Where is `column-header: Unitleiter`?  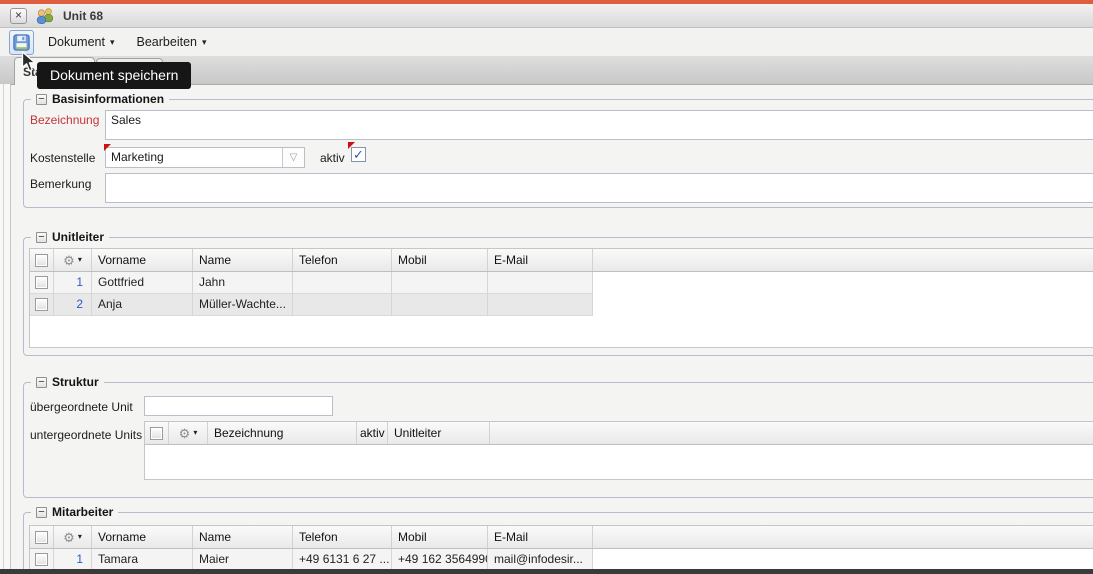 column-header: Unitleiter is located at coordinates (439, 433).